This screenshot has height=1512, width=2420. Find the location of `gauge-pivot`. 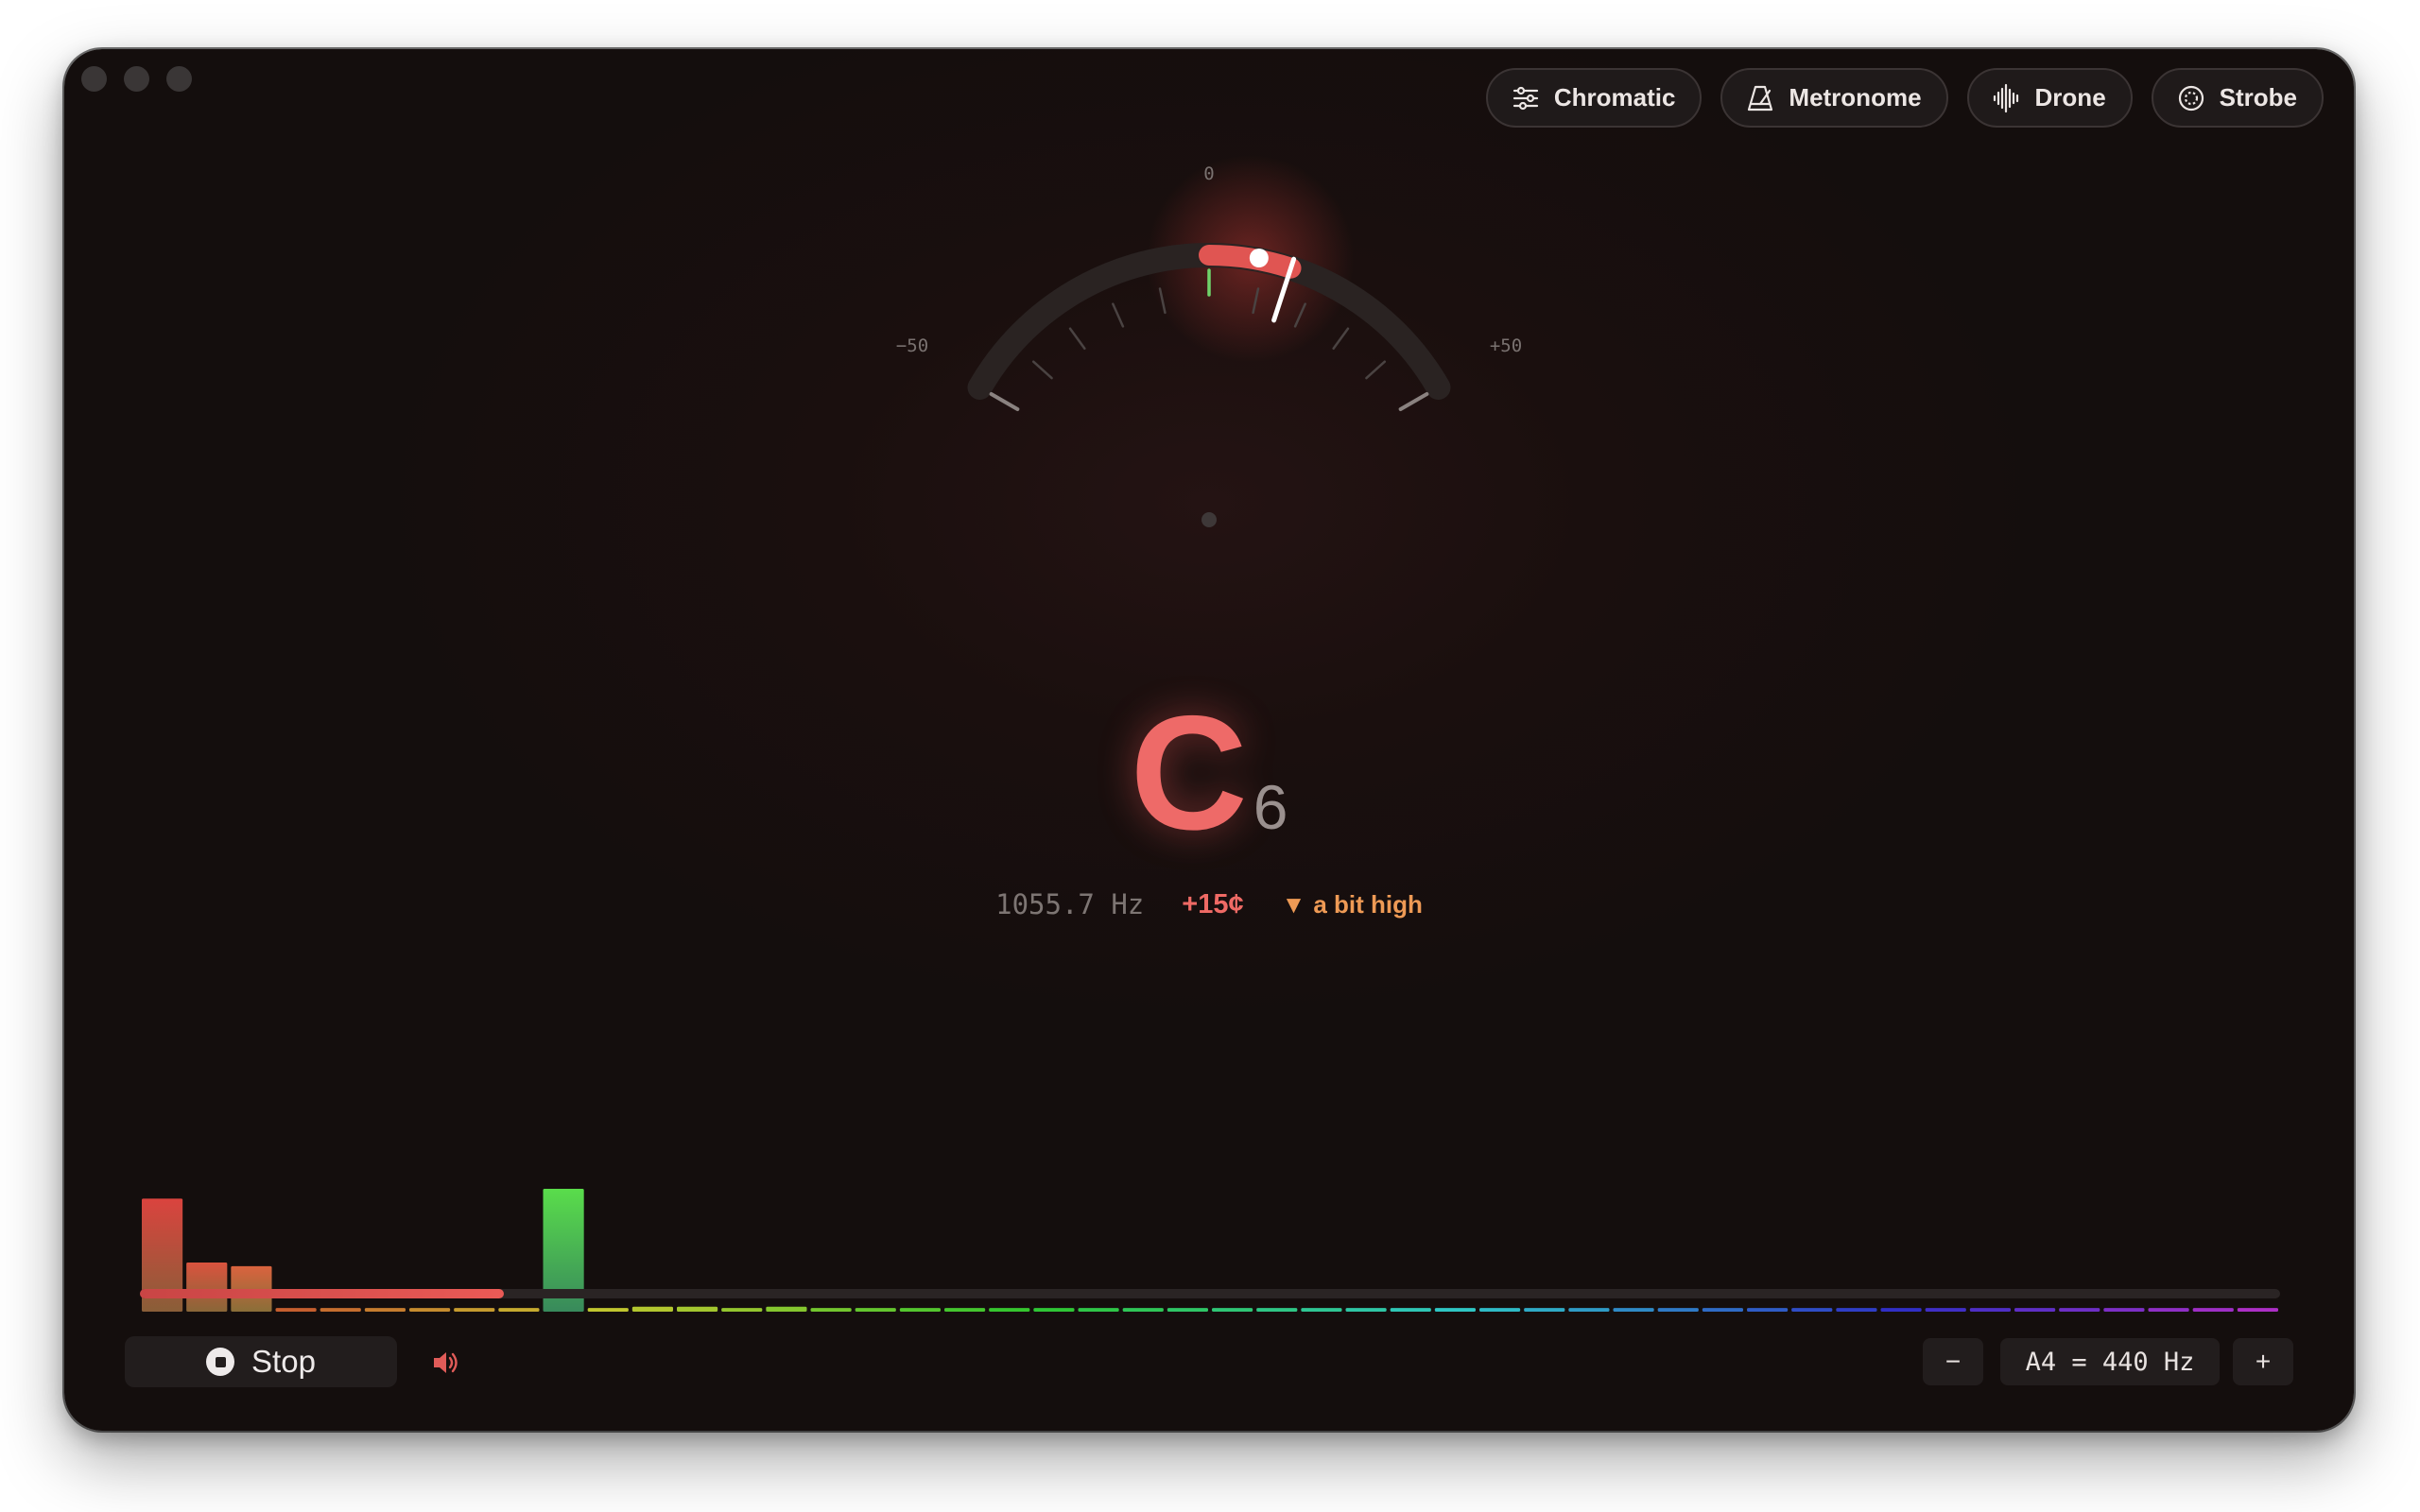

gauge-pivot is located at coordinates (1209, 519).